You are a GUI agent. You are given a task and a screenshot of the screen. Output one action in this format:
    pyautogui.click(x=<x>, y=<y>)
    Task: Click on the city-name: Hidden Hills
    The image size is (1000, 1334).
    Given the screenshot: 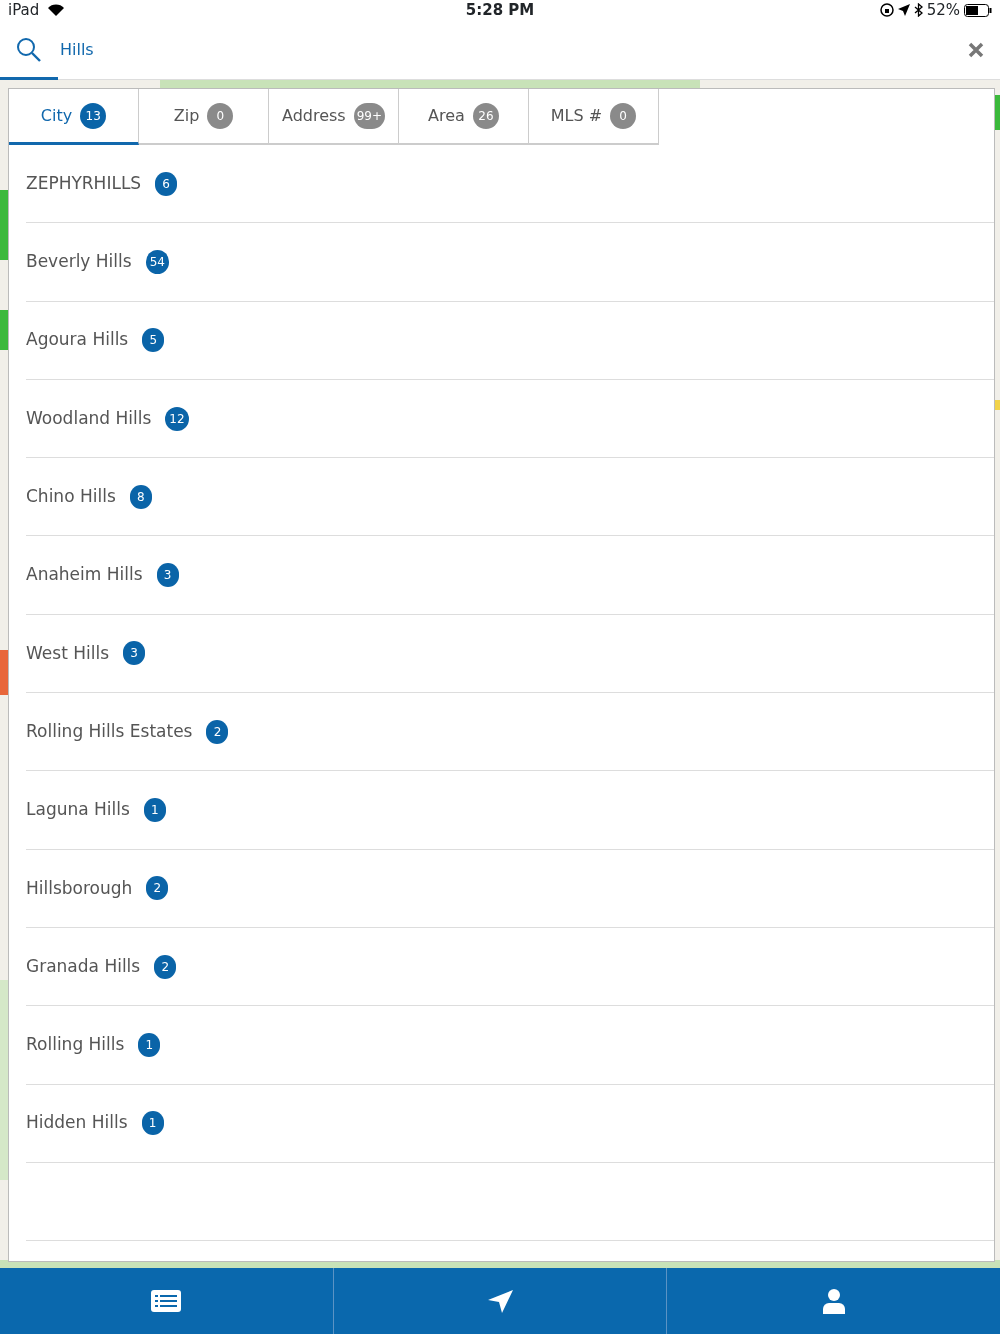 What is the action you would take?
    pyautogui.click(x=77, y=1123)
    